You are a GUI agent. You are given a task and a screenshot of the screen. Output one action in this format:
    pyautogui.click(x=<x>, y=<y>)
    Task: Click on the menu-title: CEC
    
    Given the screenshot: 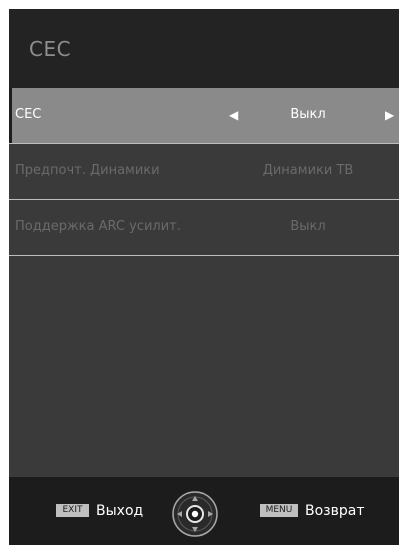 What is the action you would take?
    pyautogui.click(x=50, y=49)
    